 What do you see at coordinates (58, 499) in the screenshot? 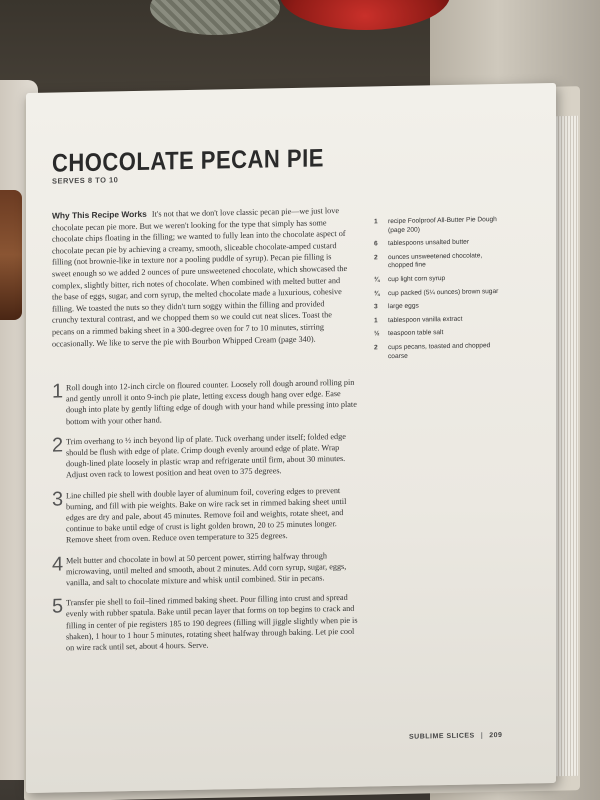
I see `step-number: 3` at bounding box center [58, 499].